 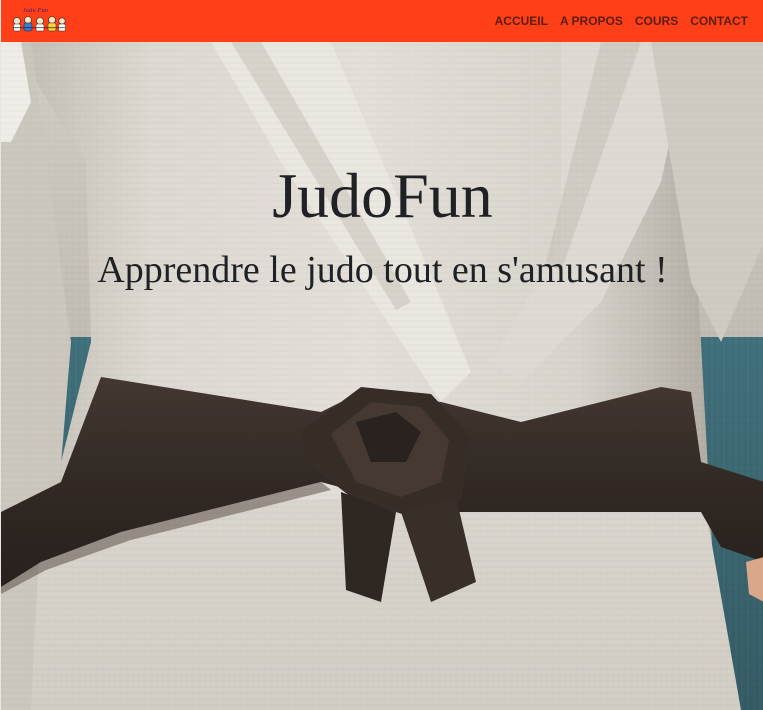 I want to click on nav-links: ACCUEIL A PROPOS COURS CONTACT, so click(x=621, y=21).